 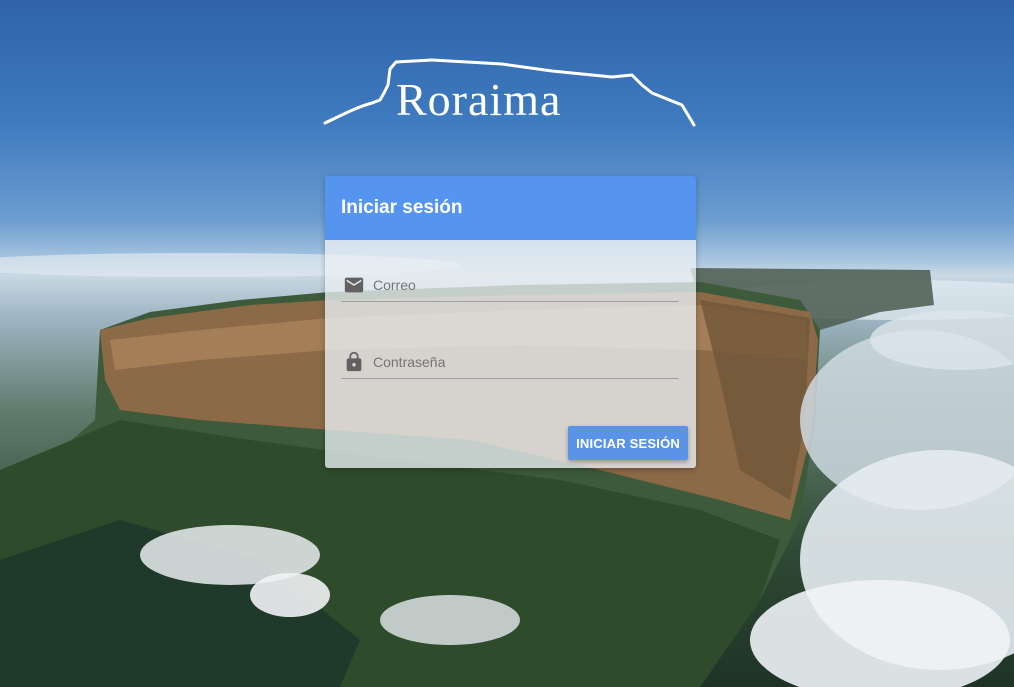 I want to click on password-input, so click(x=523, y=362).